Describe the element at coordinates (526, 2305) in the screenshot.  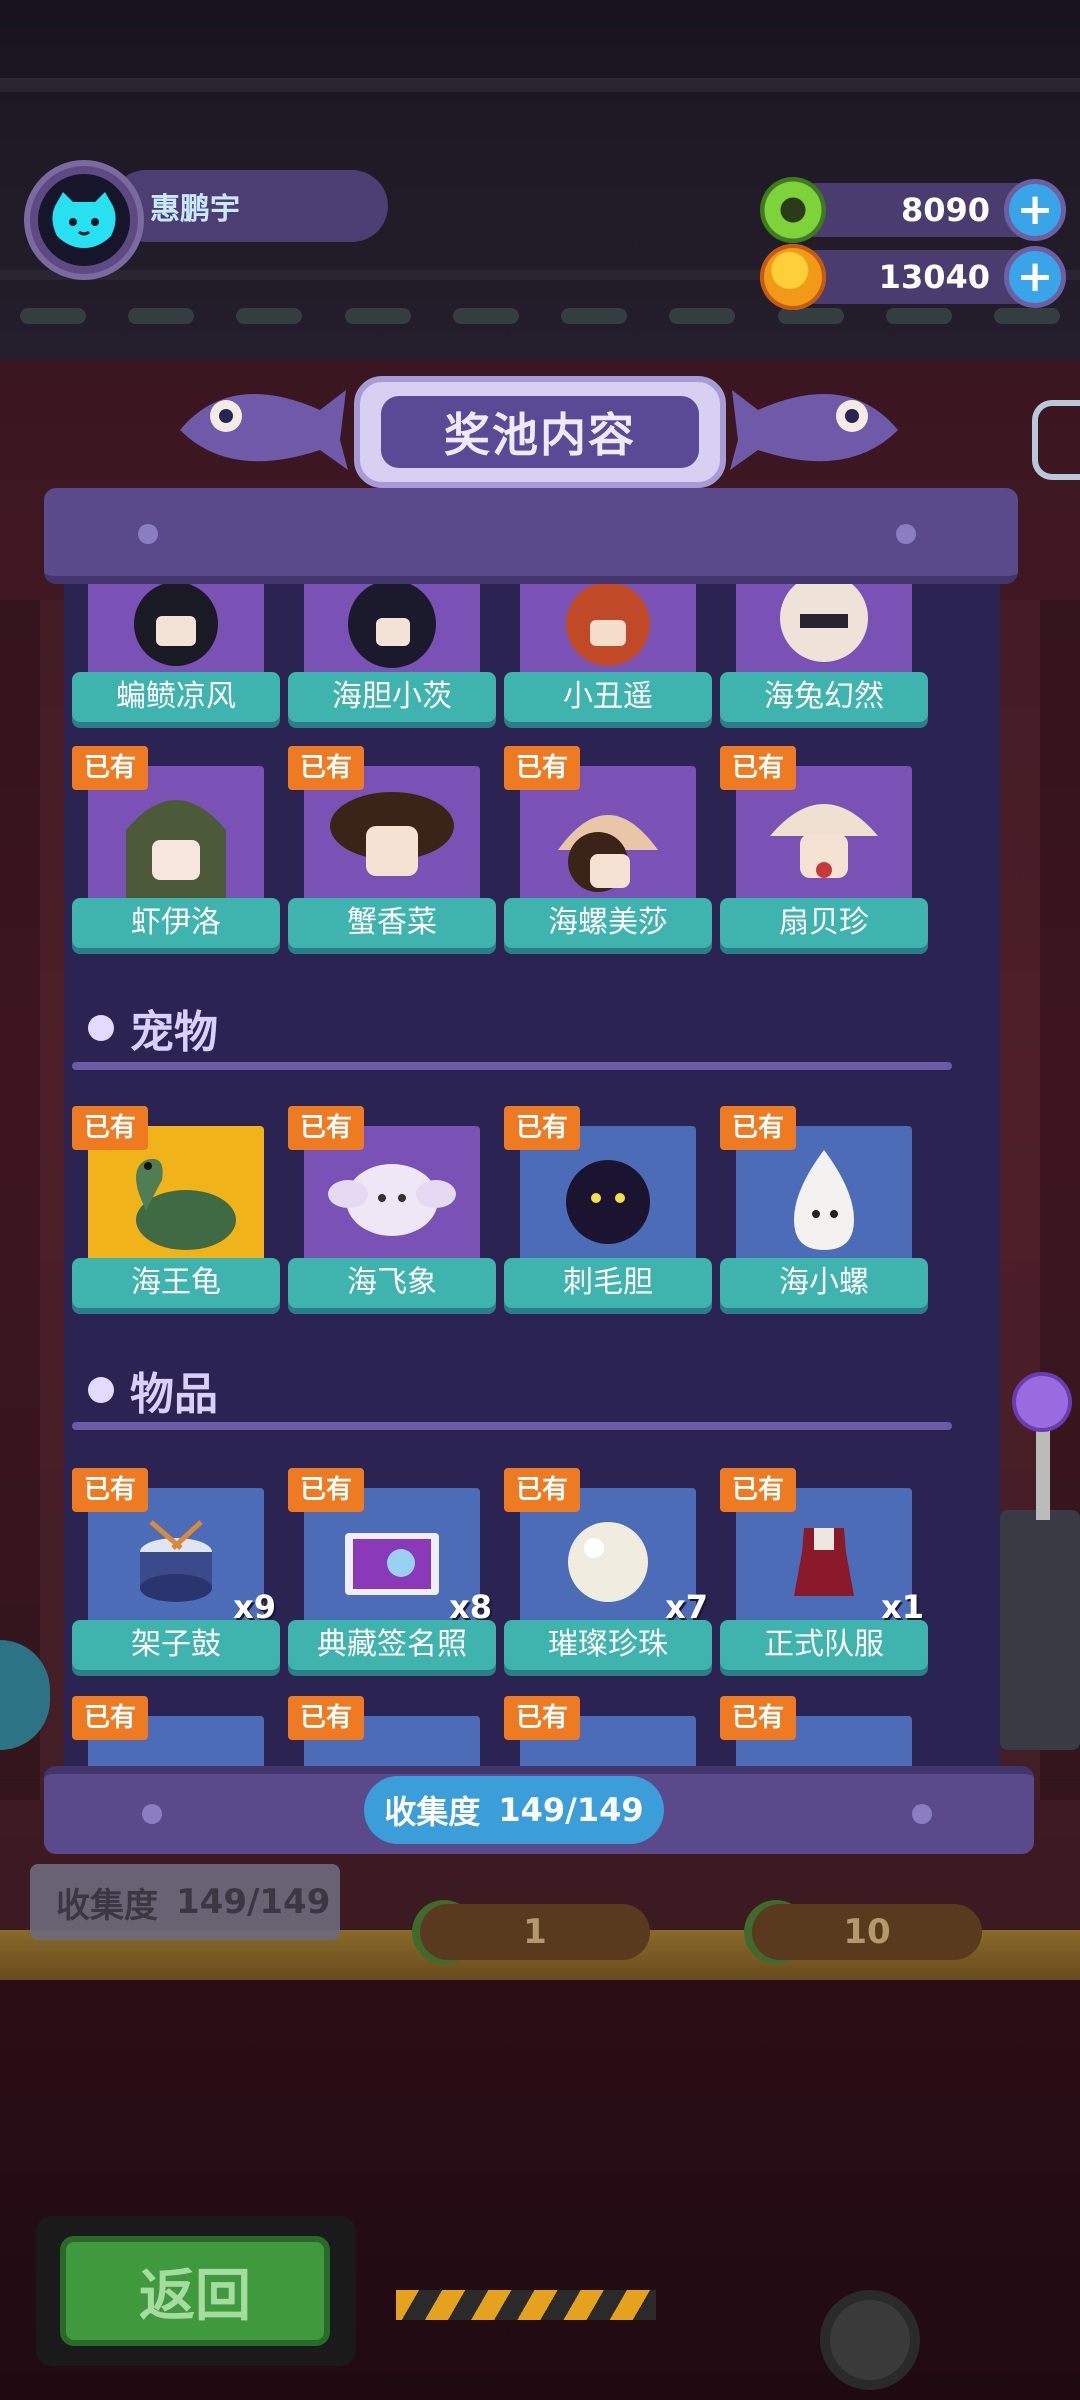
I see `hazard-stripe` at that location.